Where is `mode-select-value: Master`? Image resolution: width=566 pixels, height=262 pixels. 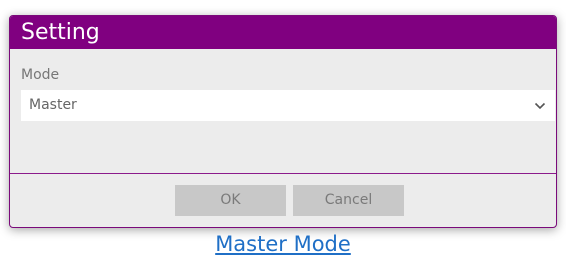
mode-select-value: Master is located at coordinates (53, 105).